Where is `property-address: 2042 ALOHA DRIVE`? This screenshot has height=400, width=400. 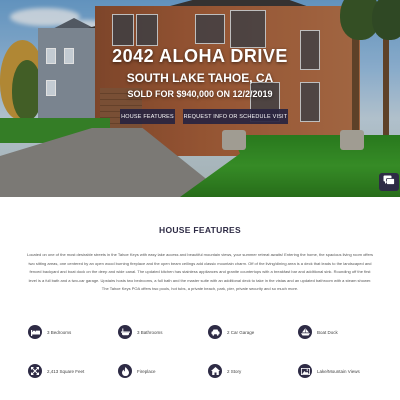
property-address: 2042 ALOHA DRIVE is located at coordinates (200, 56).